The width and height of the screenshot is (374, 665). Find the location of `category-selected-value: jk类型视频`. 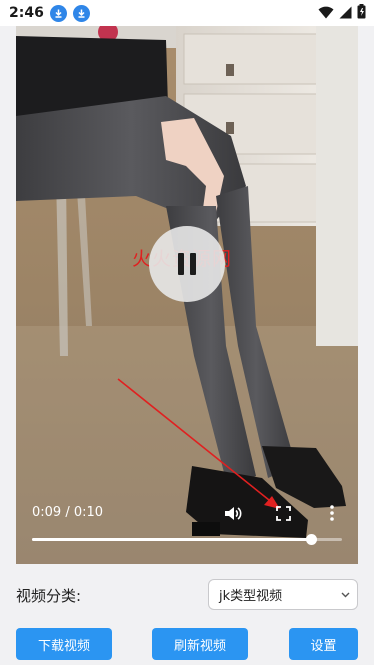

category-selected-value: jk类型视频 is located at coordinates (251, 596).